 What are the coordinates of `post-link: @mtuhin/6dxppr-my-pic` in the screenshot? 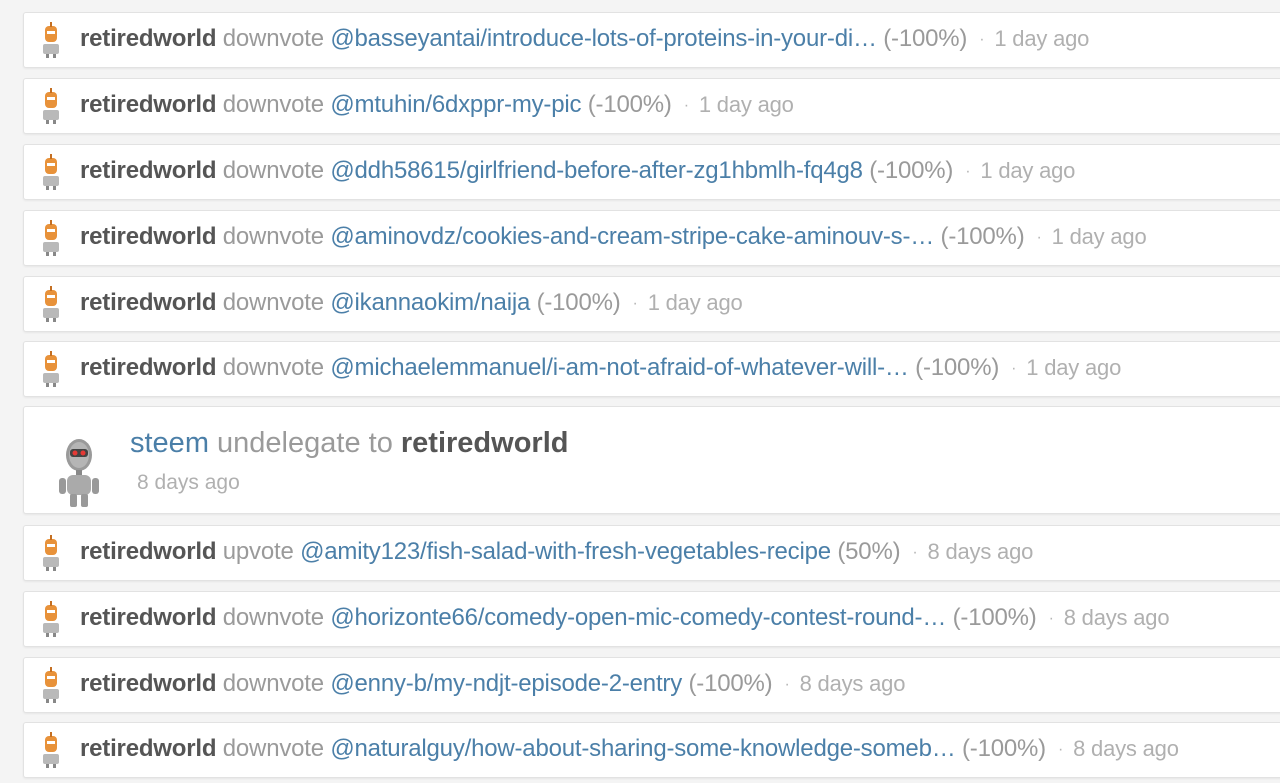 It's located at (455, 104).